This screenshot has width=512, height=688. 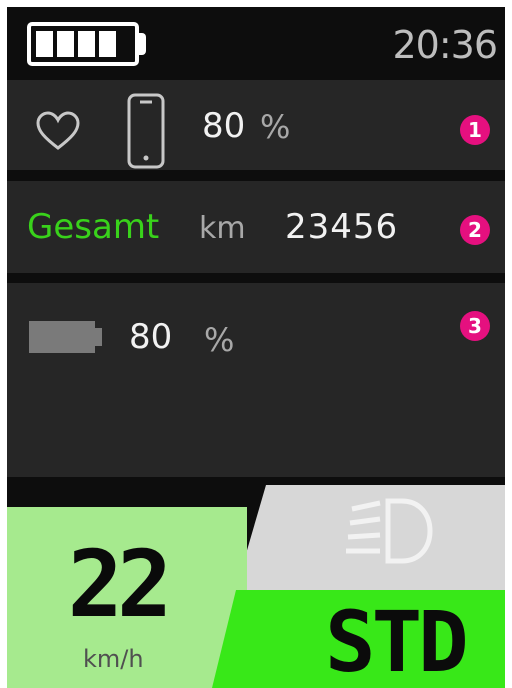 What do you see at coordinates (389, 531) in the screenshot?
I see `headlight-icon` at bounding box center [389, 531].